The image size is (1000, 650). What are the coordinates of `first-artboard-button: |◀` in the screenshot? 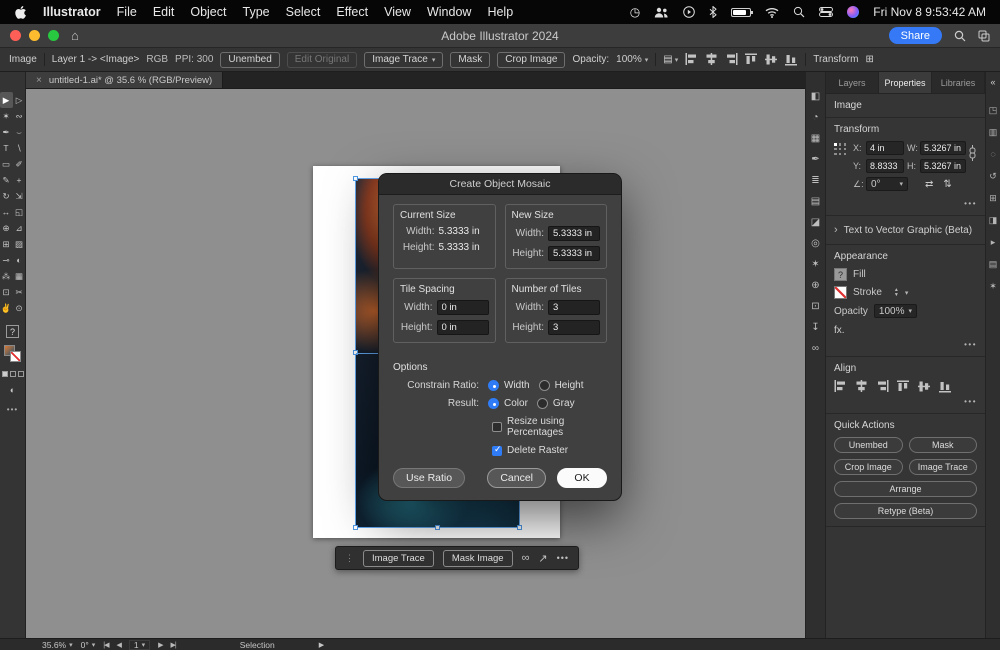 It's located at (106, 645).